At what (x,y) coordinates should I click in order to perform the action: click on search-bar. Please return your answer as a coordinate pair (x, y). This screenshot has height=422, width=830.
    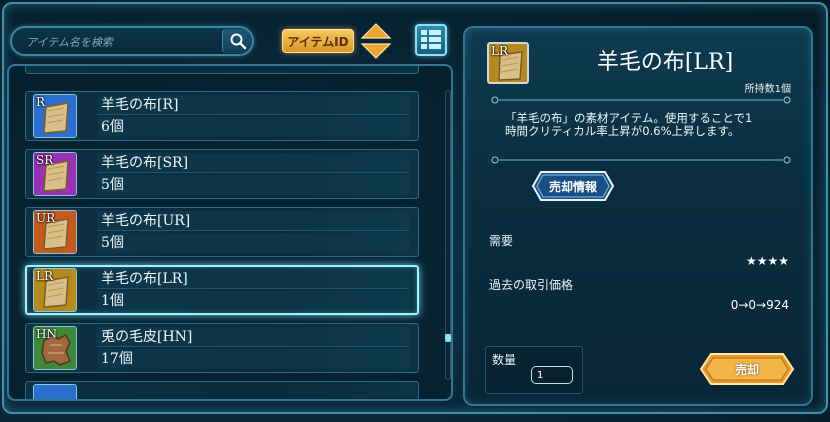
    Looking at the image, I should click on (132, 41).